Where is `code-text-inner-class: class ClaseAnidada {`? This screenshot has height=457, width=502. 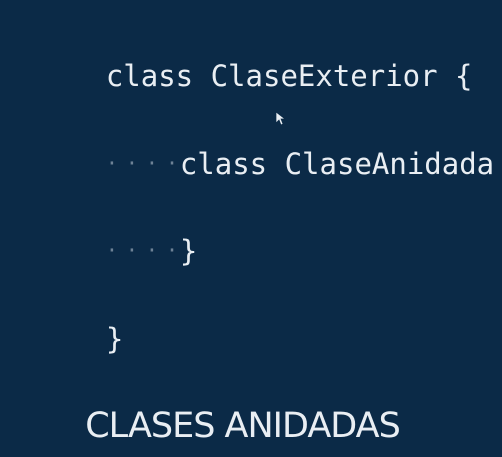
code-text-inner-class: class ClaseAnidada { is located at coordinates (340, 164).